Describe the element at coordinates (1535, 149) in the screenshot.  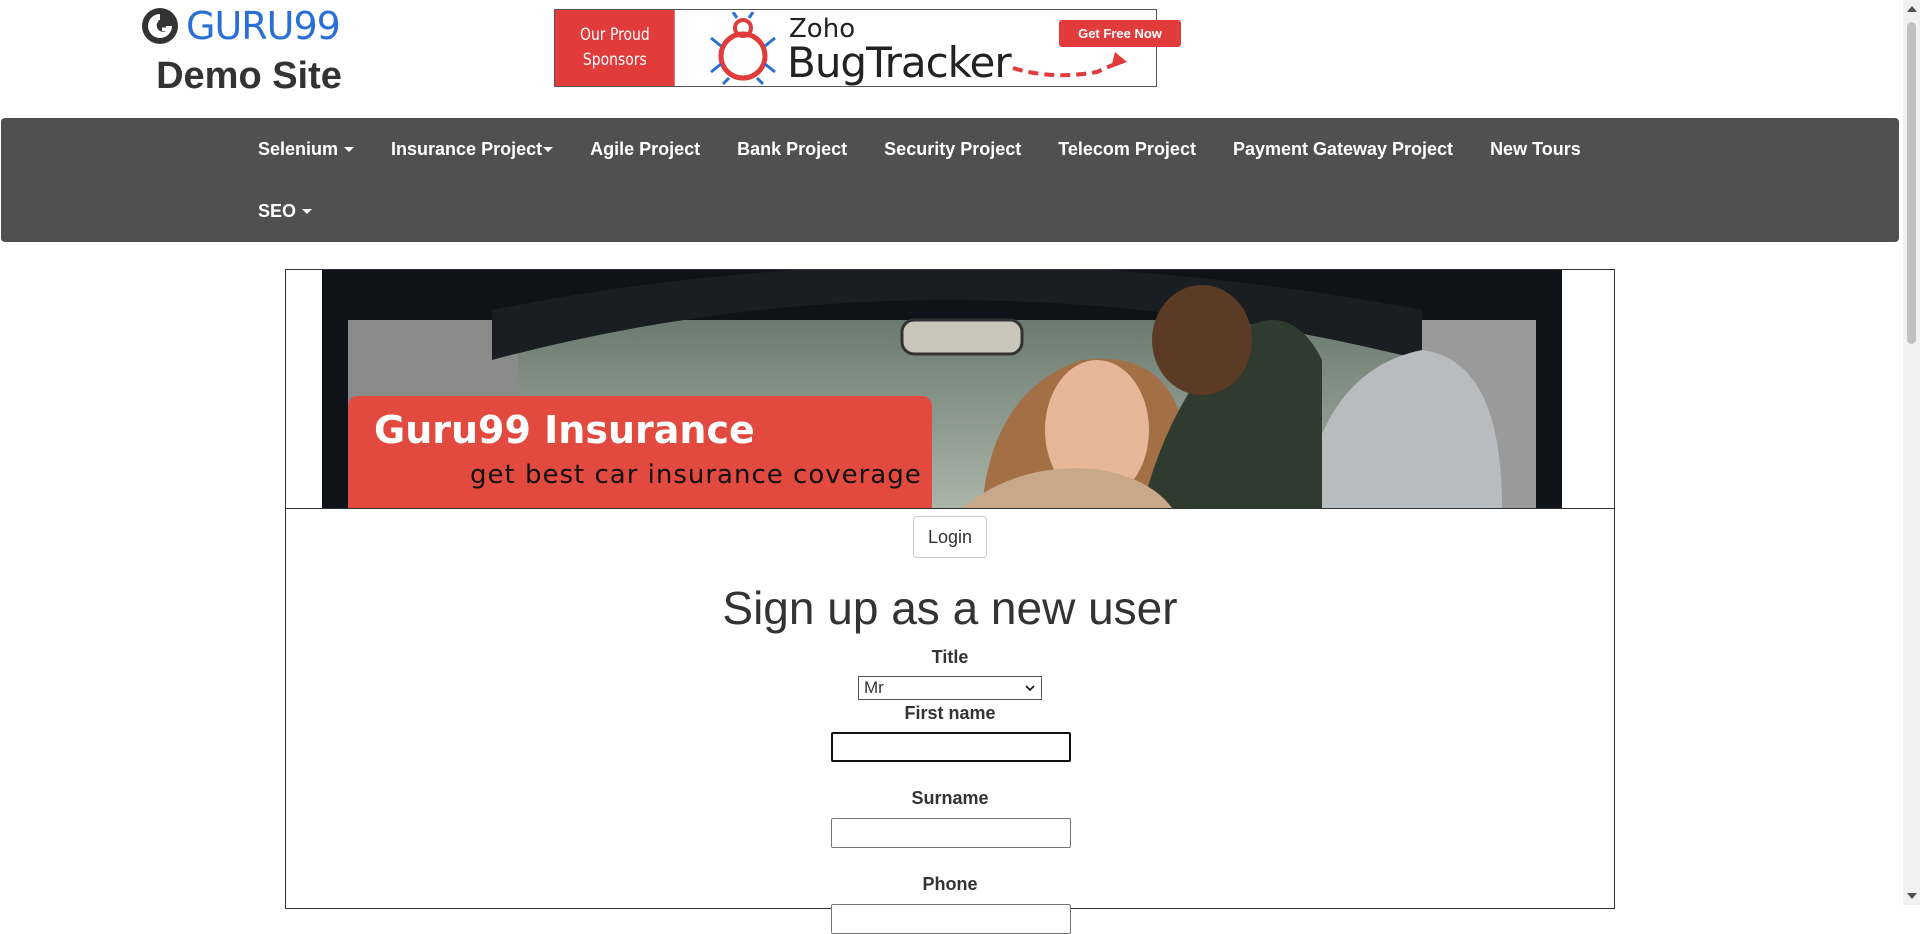
I see `nav-item-label: New Tours` at that location.